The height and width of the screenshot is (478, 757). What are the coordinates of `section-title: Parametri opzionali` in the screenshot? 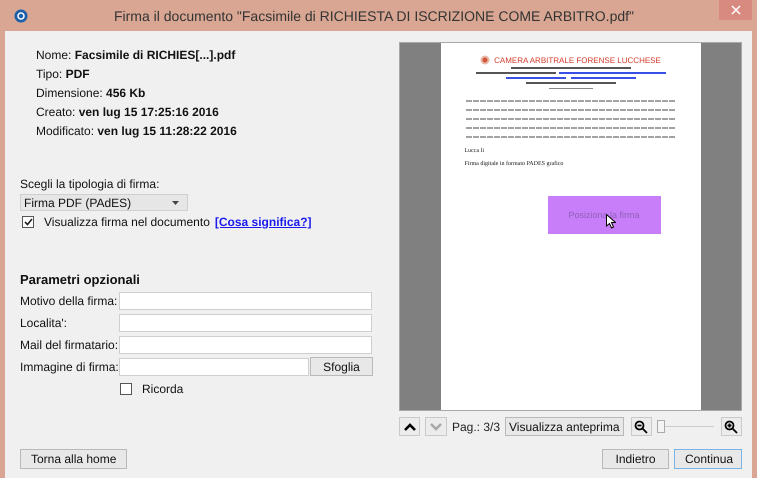 It's located at (80, 280).